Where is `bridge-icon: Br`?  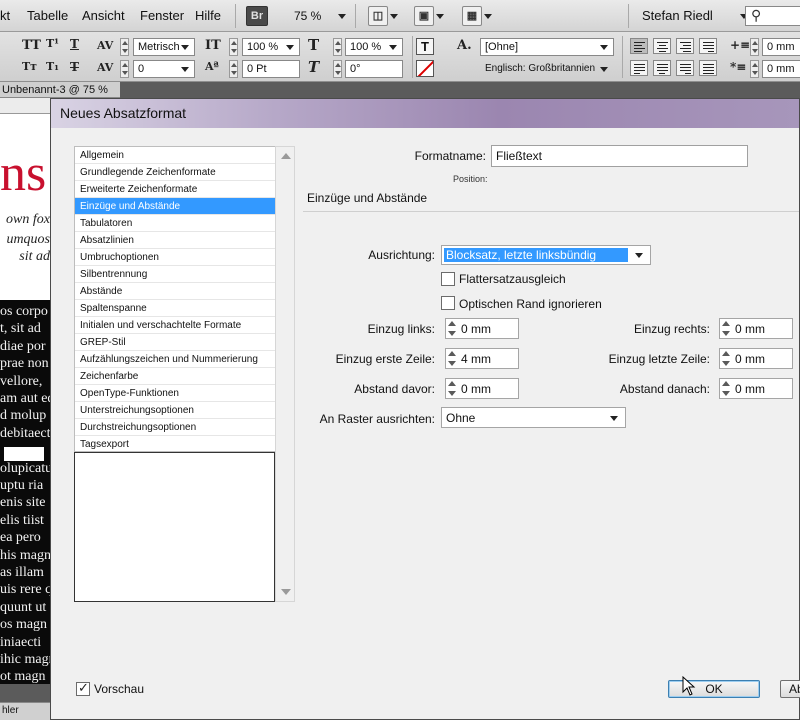 bridge-icon: Br is located at coordinates (257, 16).